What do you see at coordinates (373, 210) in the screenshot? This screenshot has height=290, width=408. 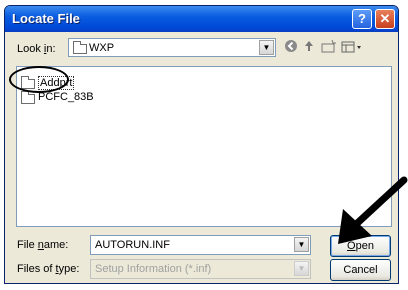 I see `pointer-arrow-icon` at bounding box center [373, 210].